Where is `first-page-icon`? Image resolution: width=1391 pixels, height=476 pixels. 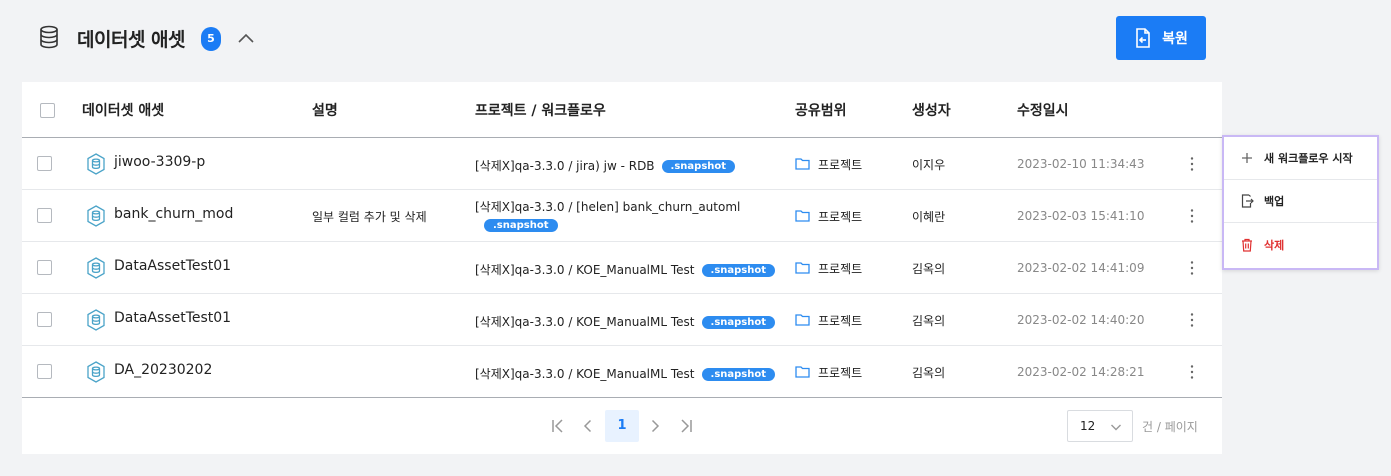
first-page-icon is located at coordinates (557, 426).